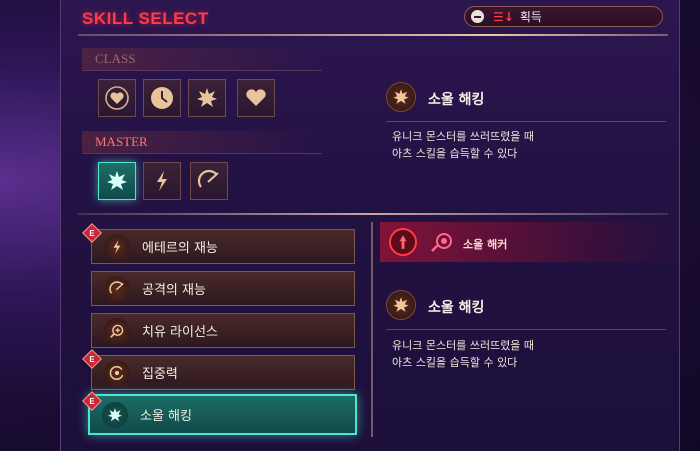  I want to click on class-banner, so click(530, 242).